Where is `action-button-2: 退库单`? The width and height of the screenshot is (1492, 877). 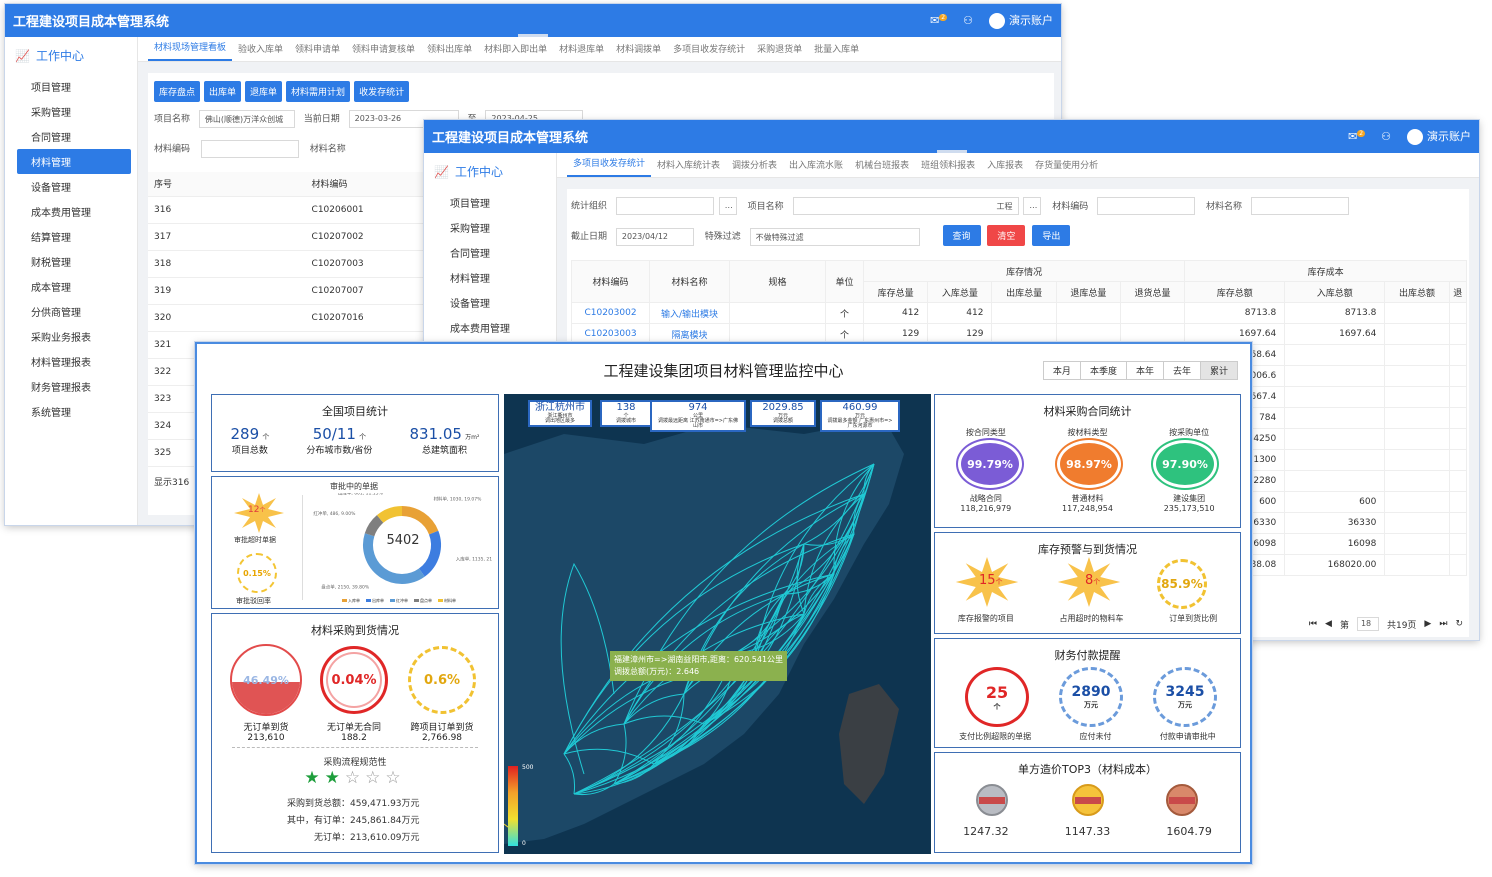
action-button-2: 退库单 is located at coordinates (264, 91).